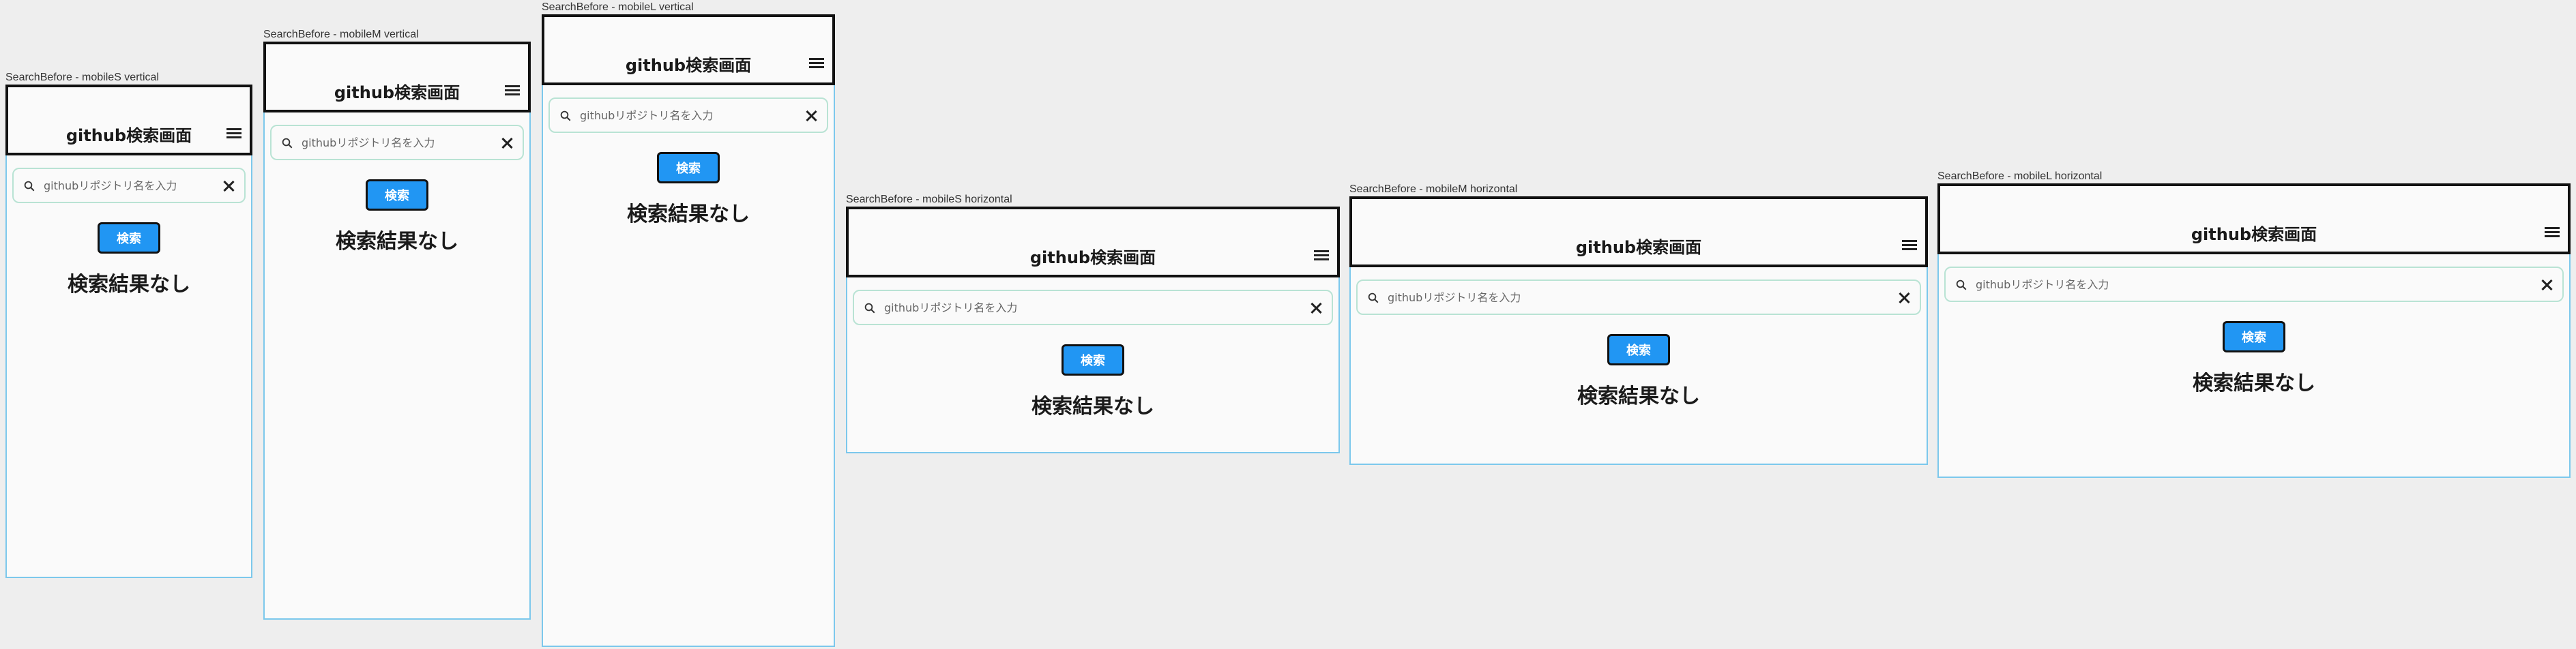  Describe the element at coordinates (2020, 176) in the screenshot. I see `frame-label: SearchBefore - mobileL horizontal` at that location.